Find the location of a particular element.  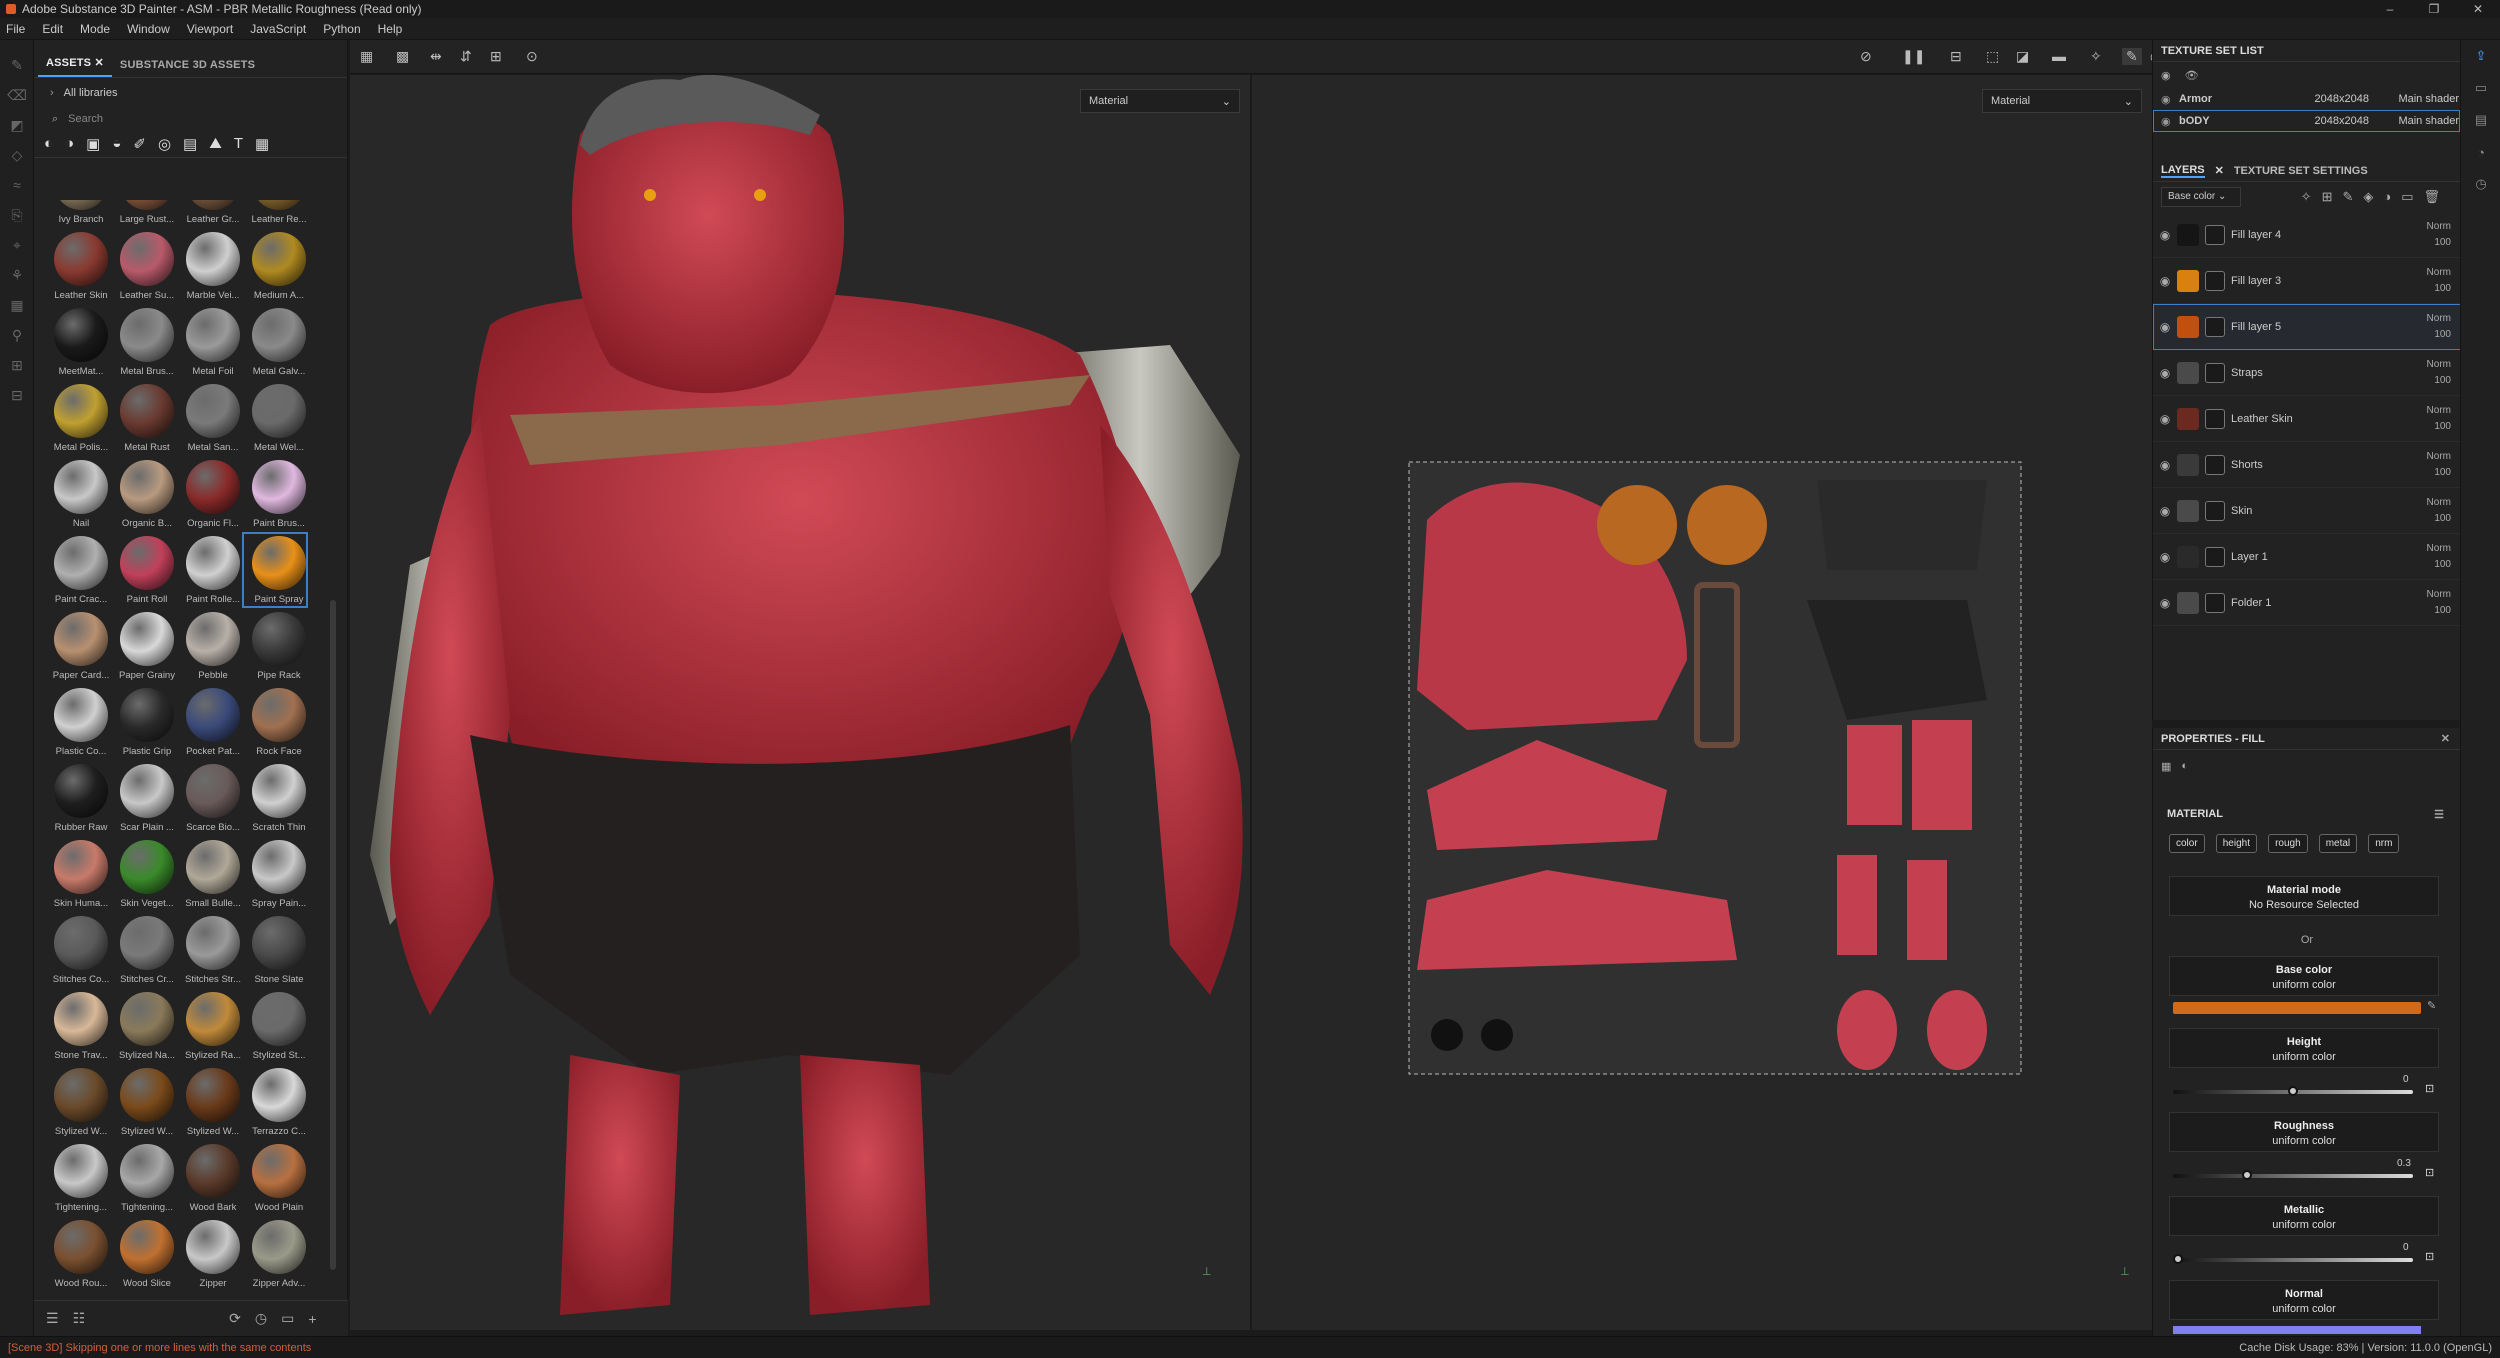

close-window-button: ✕ is located at coordinates (2478, 9).